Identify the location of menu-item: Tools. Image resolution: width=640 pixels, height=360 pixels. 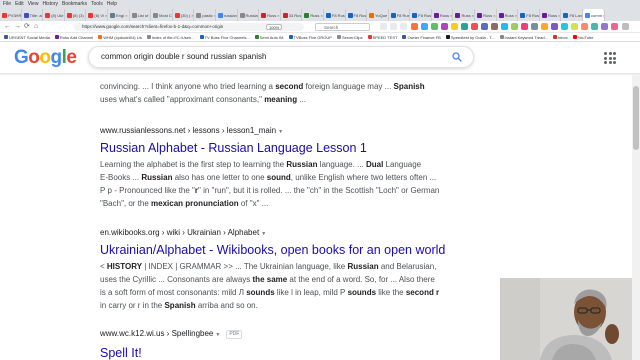
(97, 4).